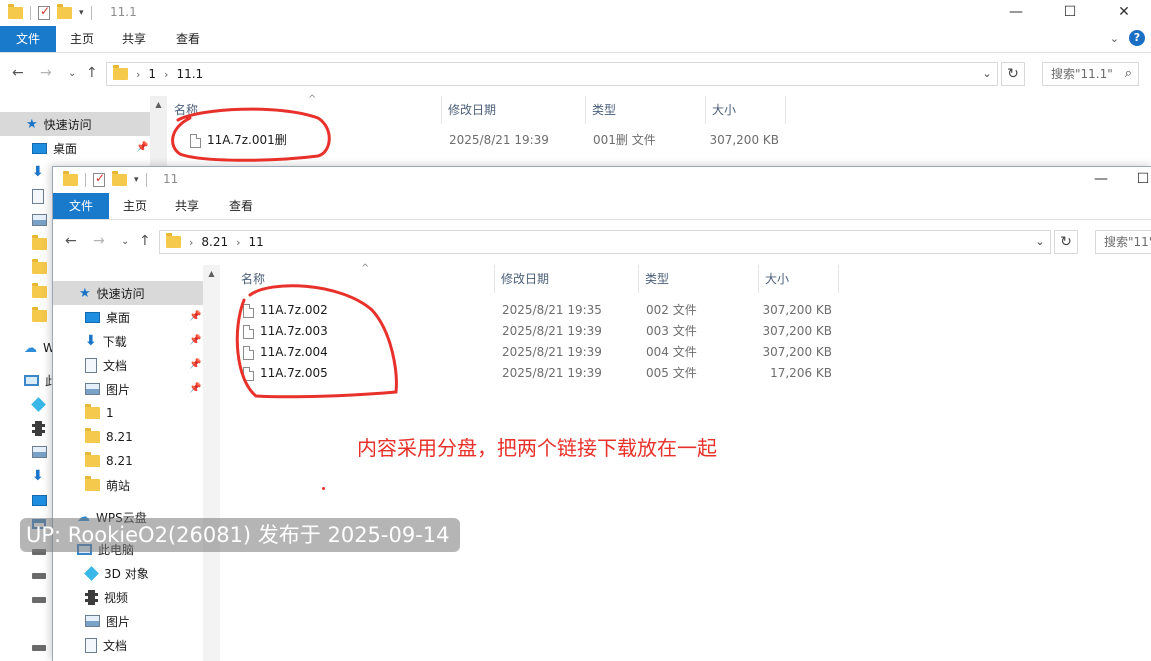 The height and width of the screenshot is (661, 1151). I want to click on address-bar: › 1 › 11.1 ⌄, so click(552, 74).